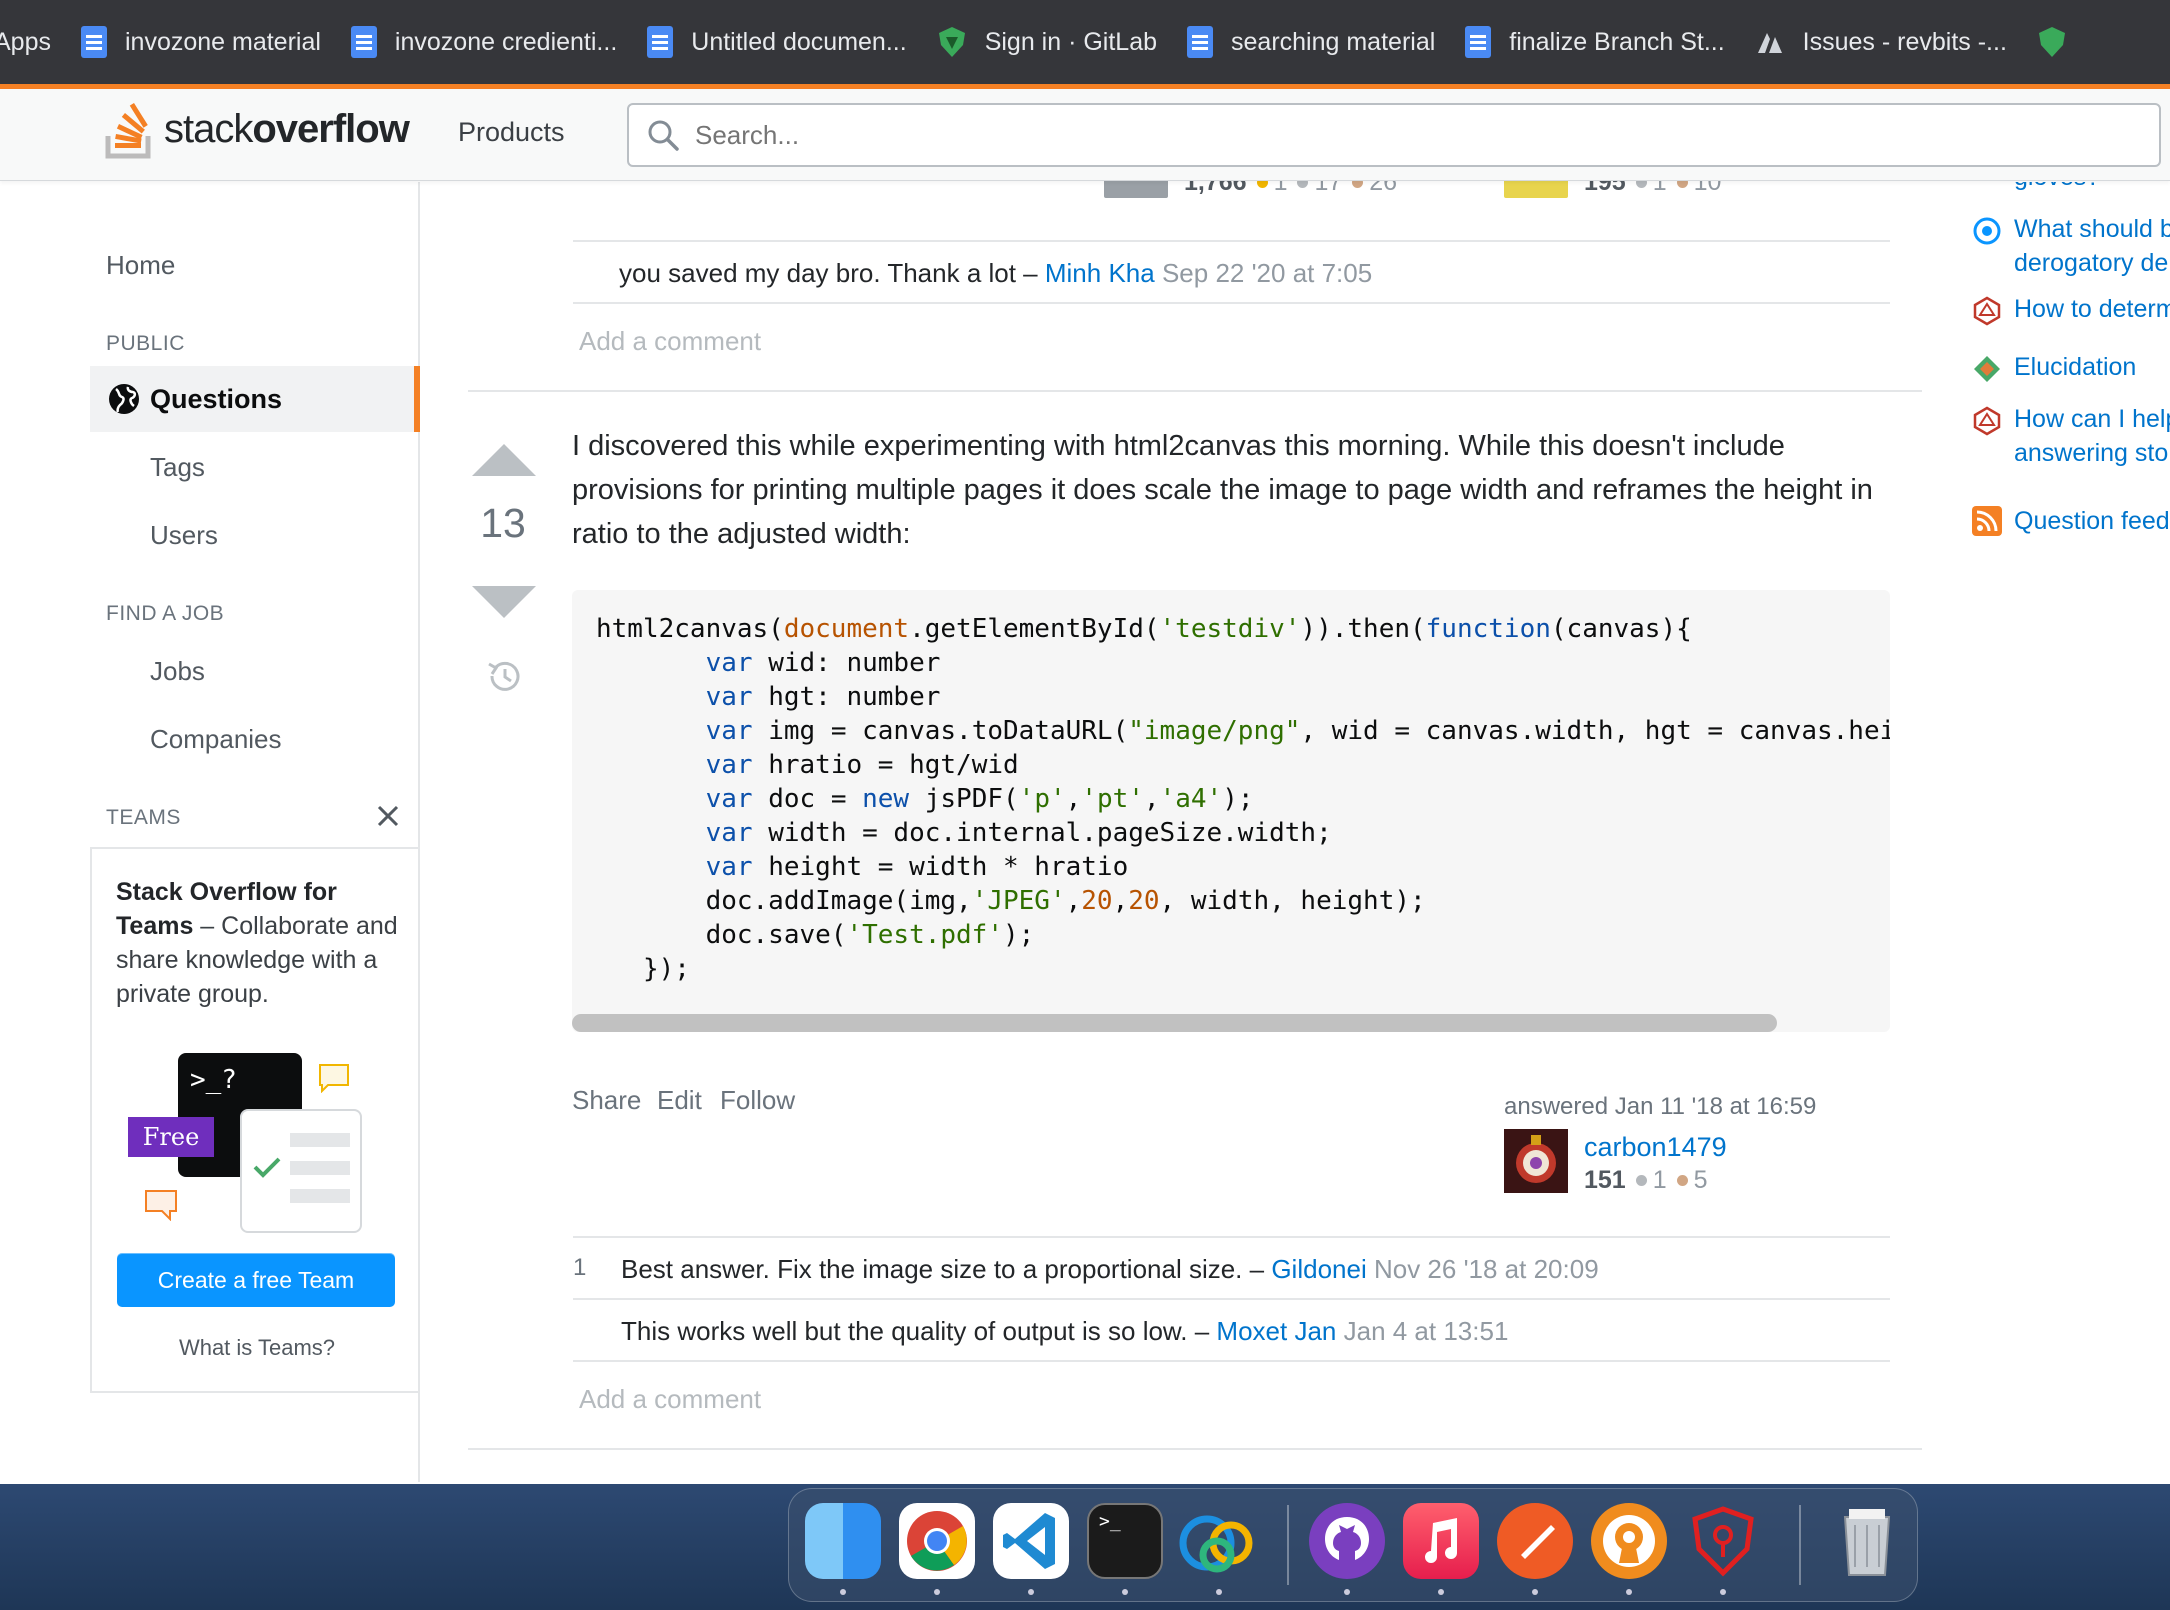 This screenshot has width=2170, height=1610. I want to click on teams-illustration: >_? Free, so click(258, 1148).